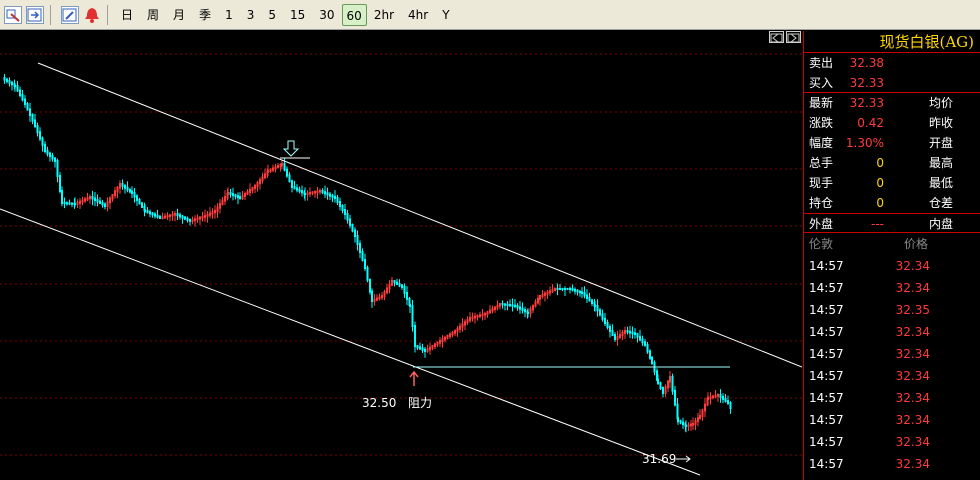 This screenshot has width=980, height=480. I want to click on outer-label: 外盘, so click(821, 224).